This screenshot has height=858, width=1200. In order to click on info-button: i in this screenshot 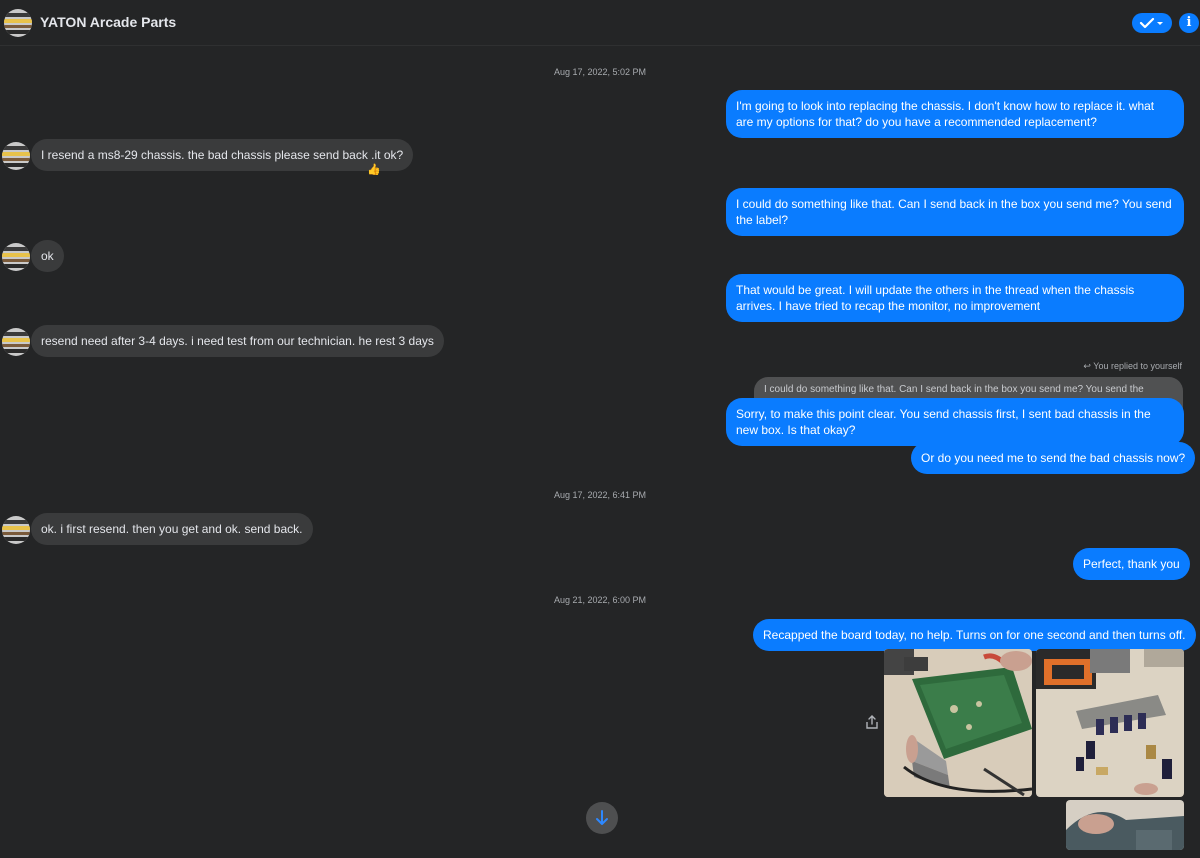, I will do `click(1189, 23)`.